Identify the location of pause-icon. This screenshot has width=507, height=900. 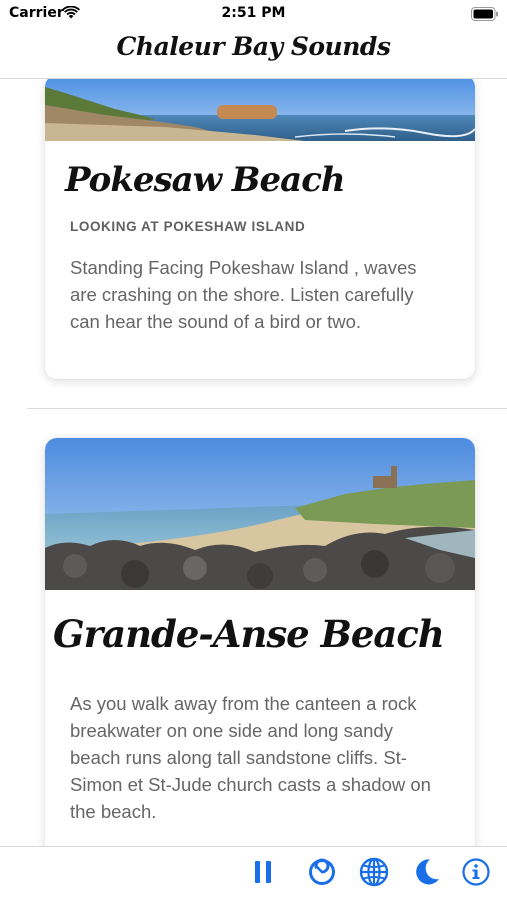
(263, 874).